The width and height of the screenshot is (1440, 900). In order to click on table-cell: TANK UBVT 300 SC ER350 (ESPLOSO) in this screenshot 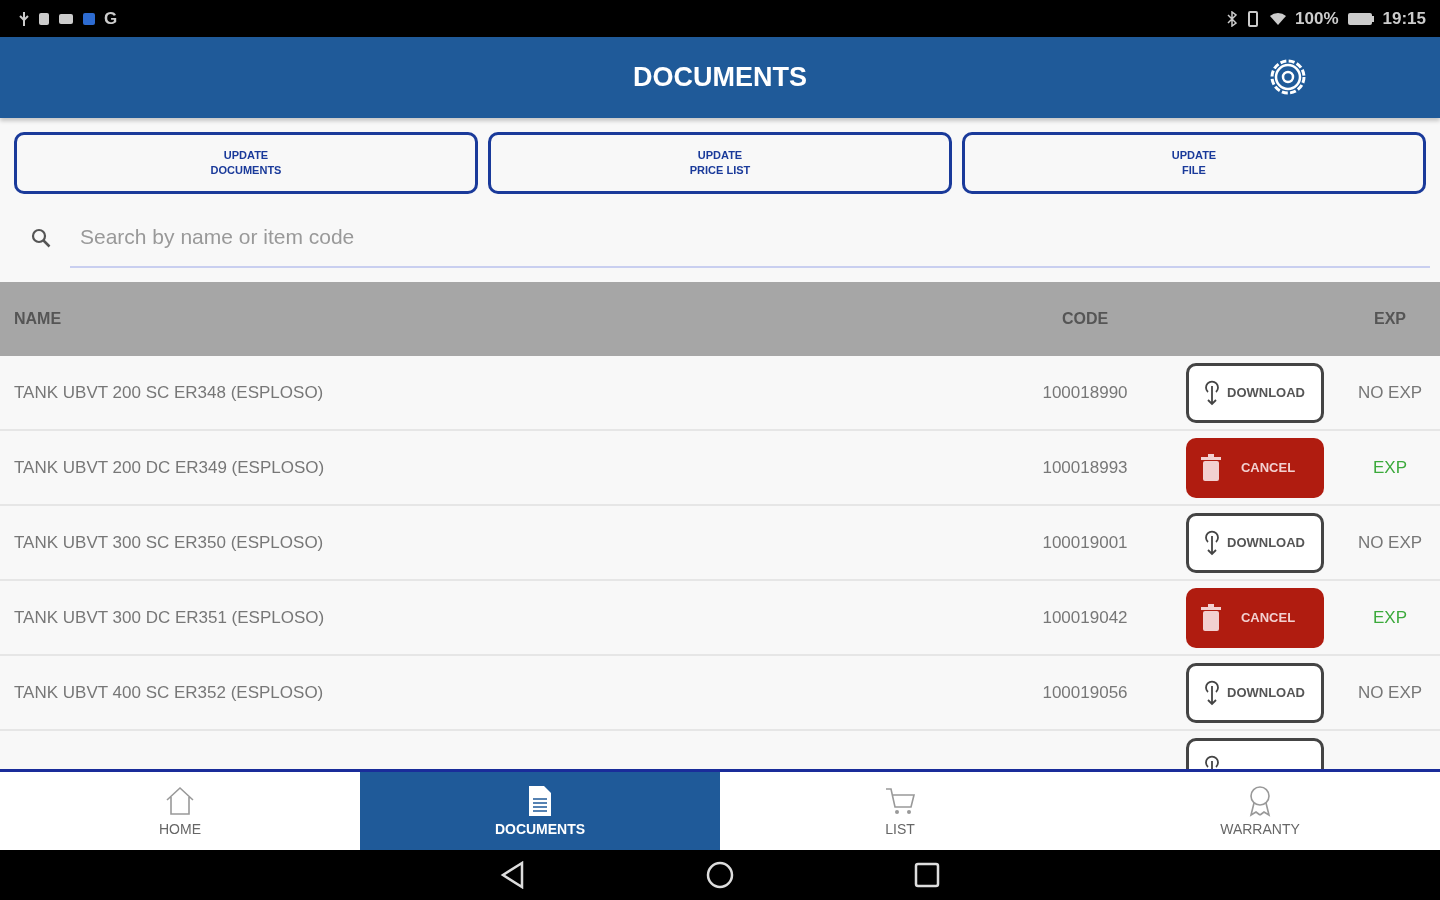, I will do `click(169, 542)`.